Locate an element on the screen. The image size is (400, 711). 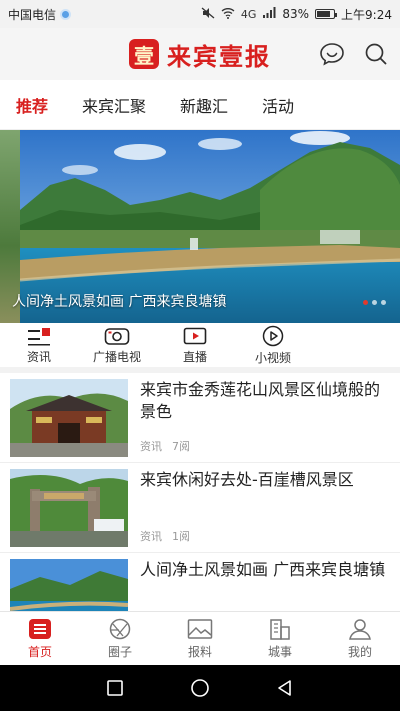
system-navigation-bar is located at coordinates (200, 688).